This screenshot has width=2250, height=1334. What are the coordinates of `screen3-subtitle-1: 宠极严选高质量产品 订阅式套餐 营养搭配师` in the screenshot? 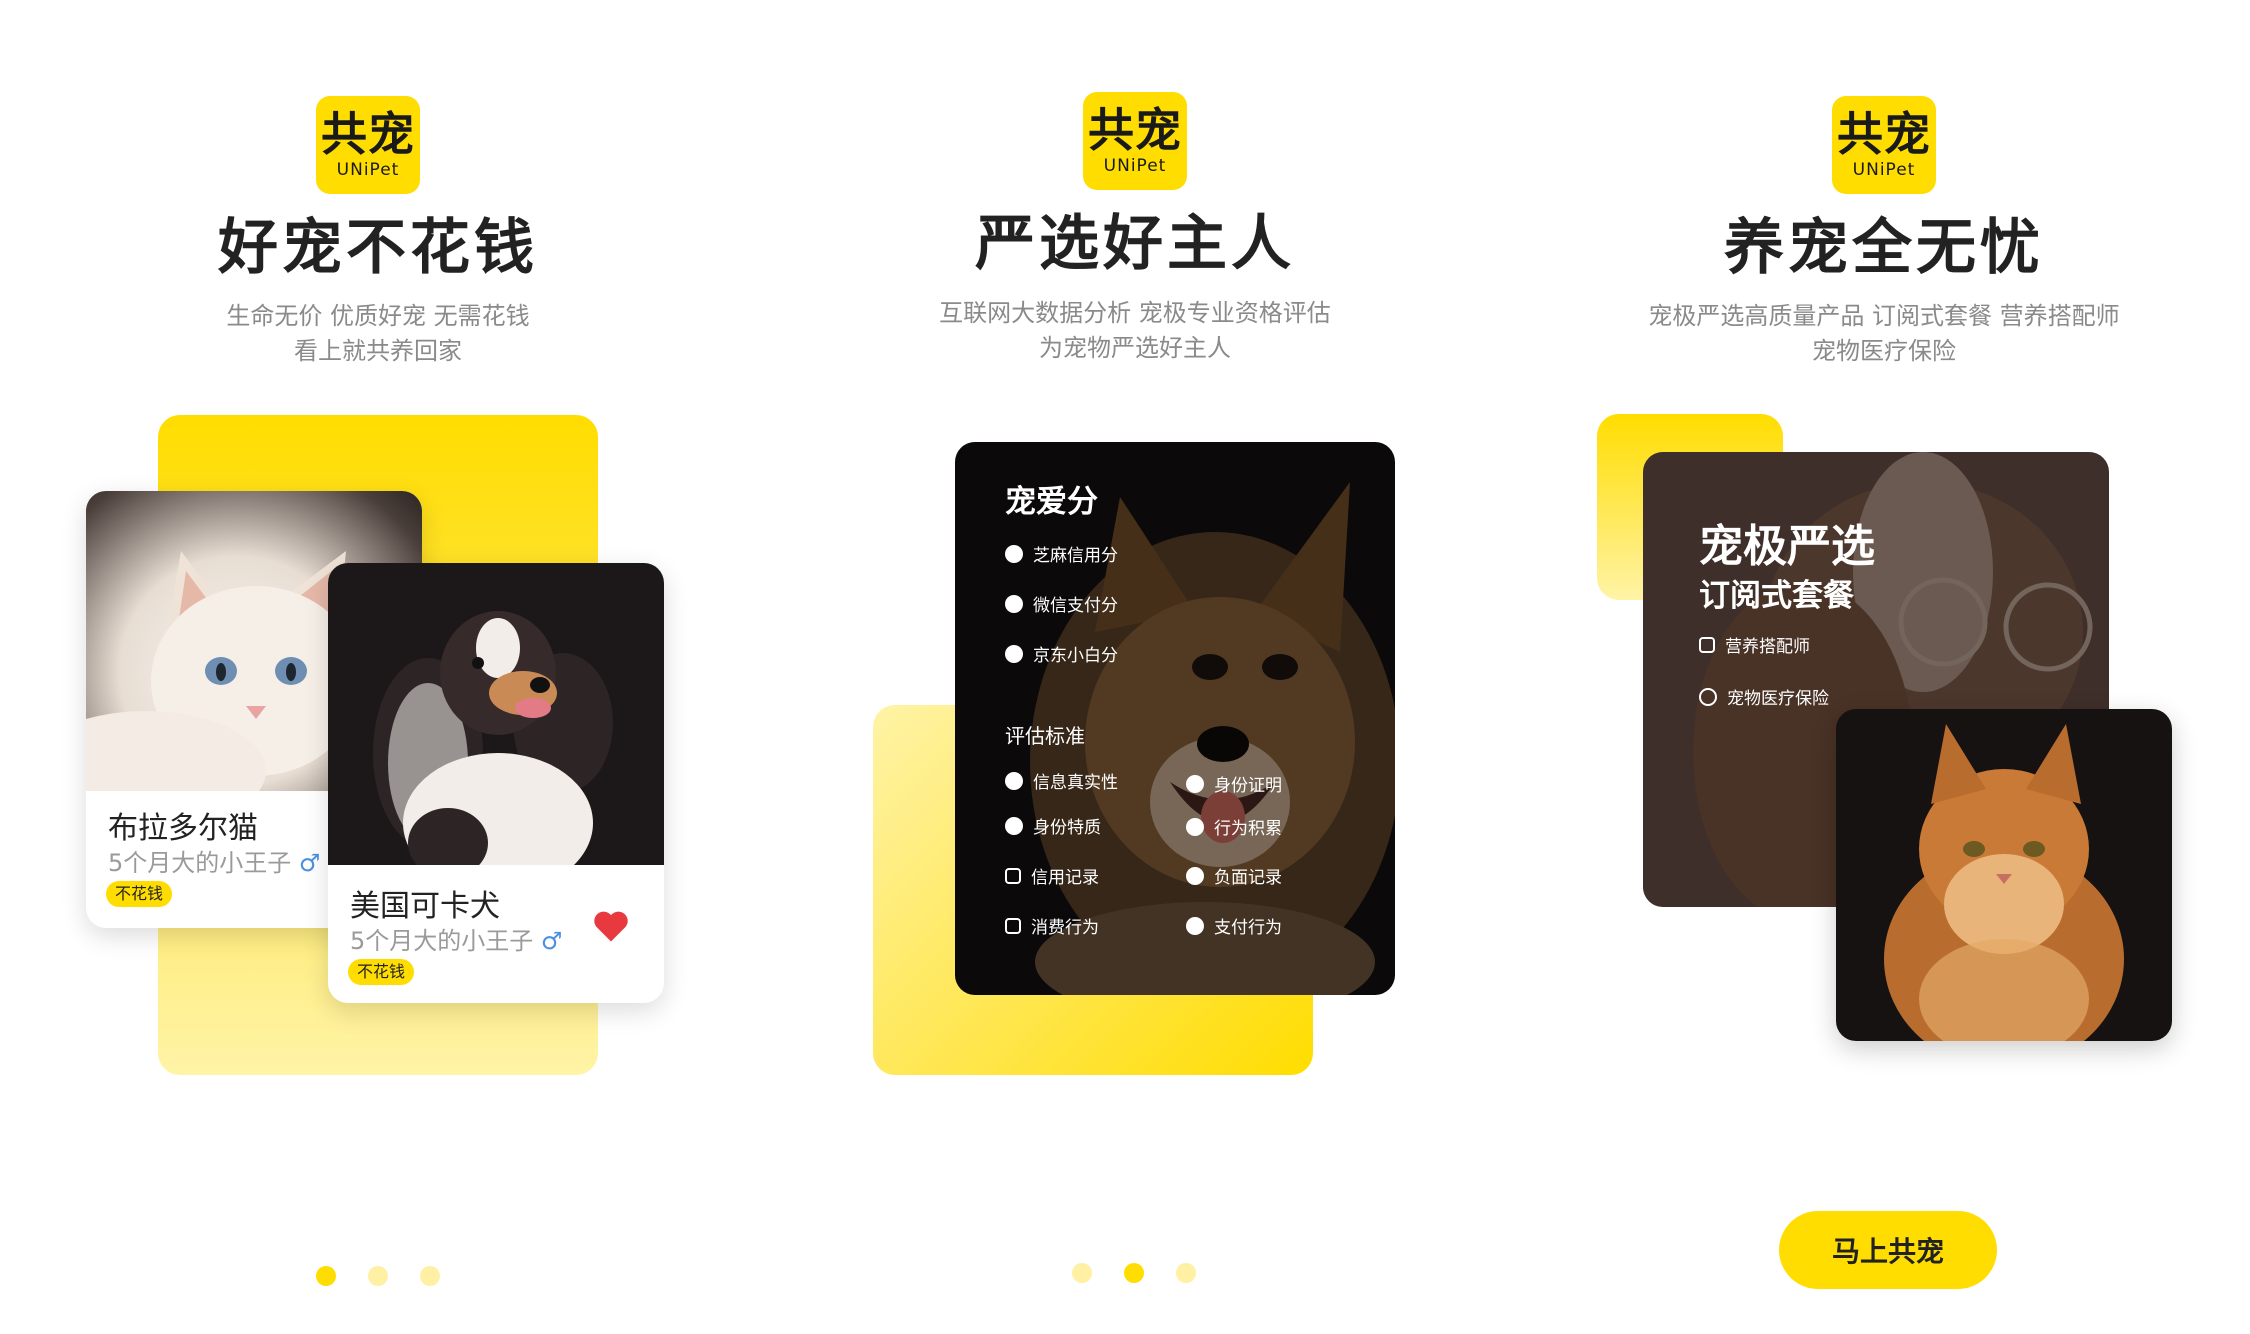 It's located at (1884, 316).